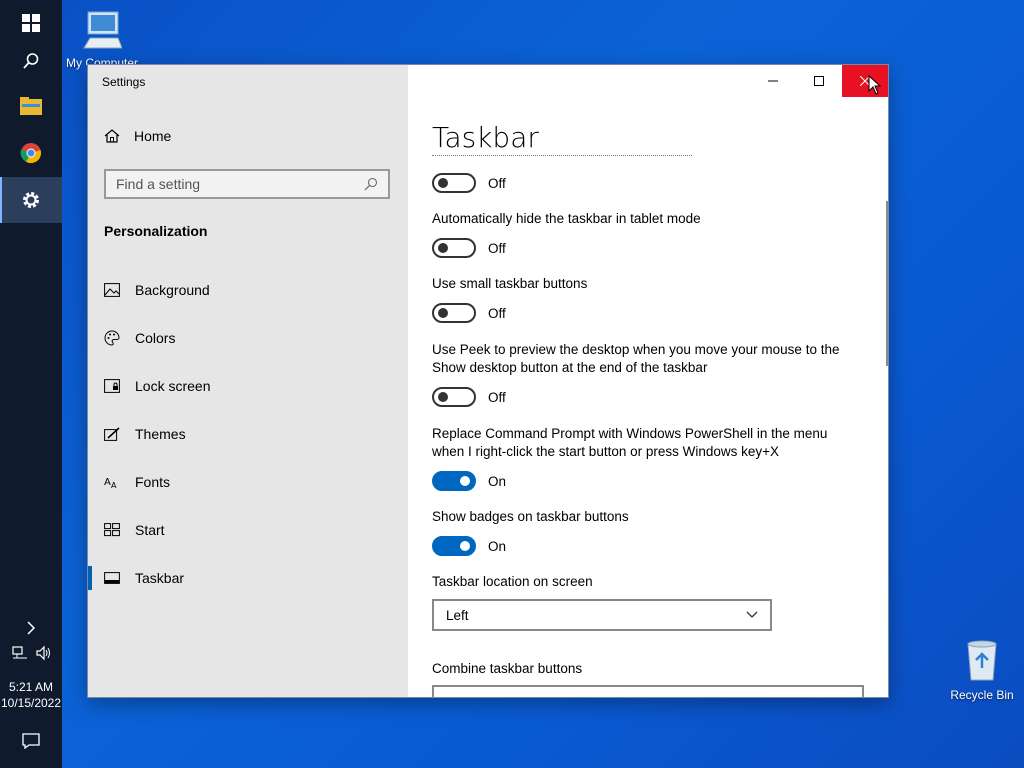 Image resolution: width=1024 pixels, height=768 pixels. I want to click on file-explorer-button, so click(31, 106).